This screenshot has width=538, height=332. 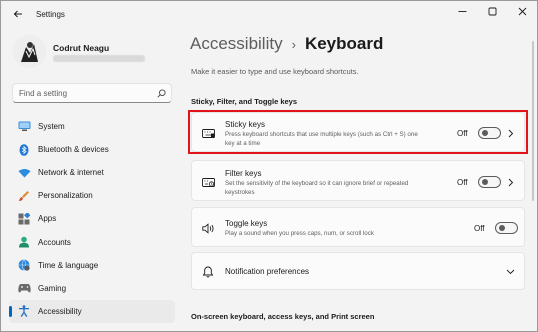 What do you see at coordinates (24, 127) in the screenshot?
I see `monitor-icon` at bounding box center [24, 127].